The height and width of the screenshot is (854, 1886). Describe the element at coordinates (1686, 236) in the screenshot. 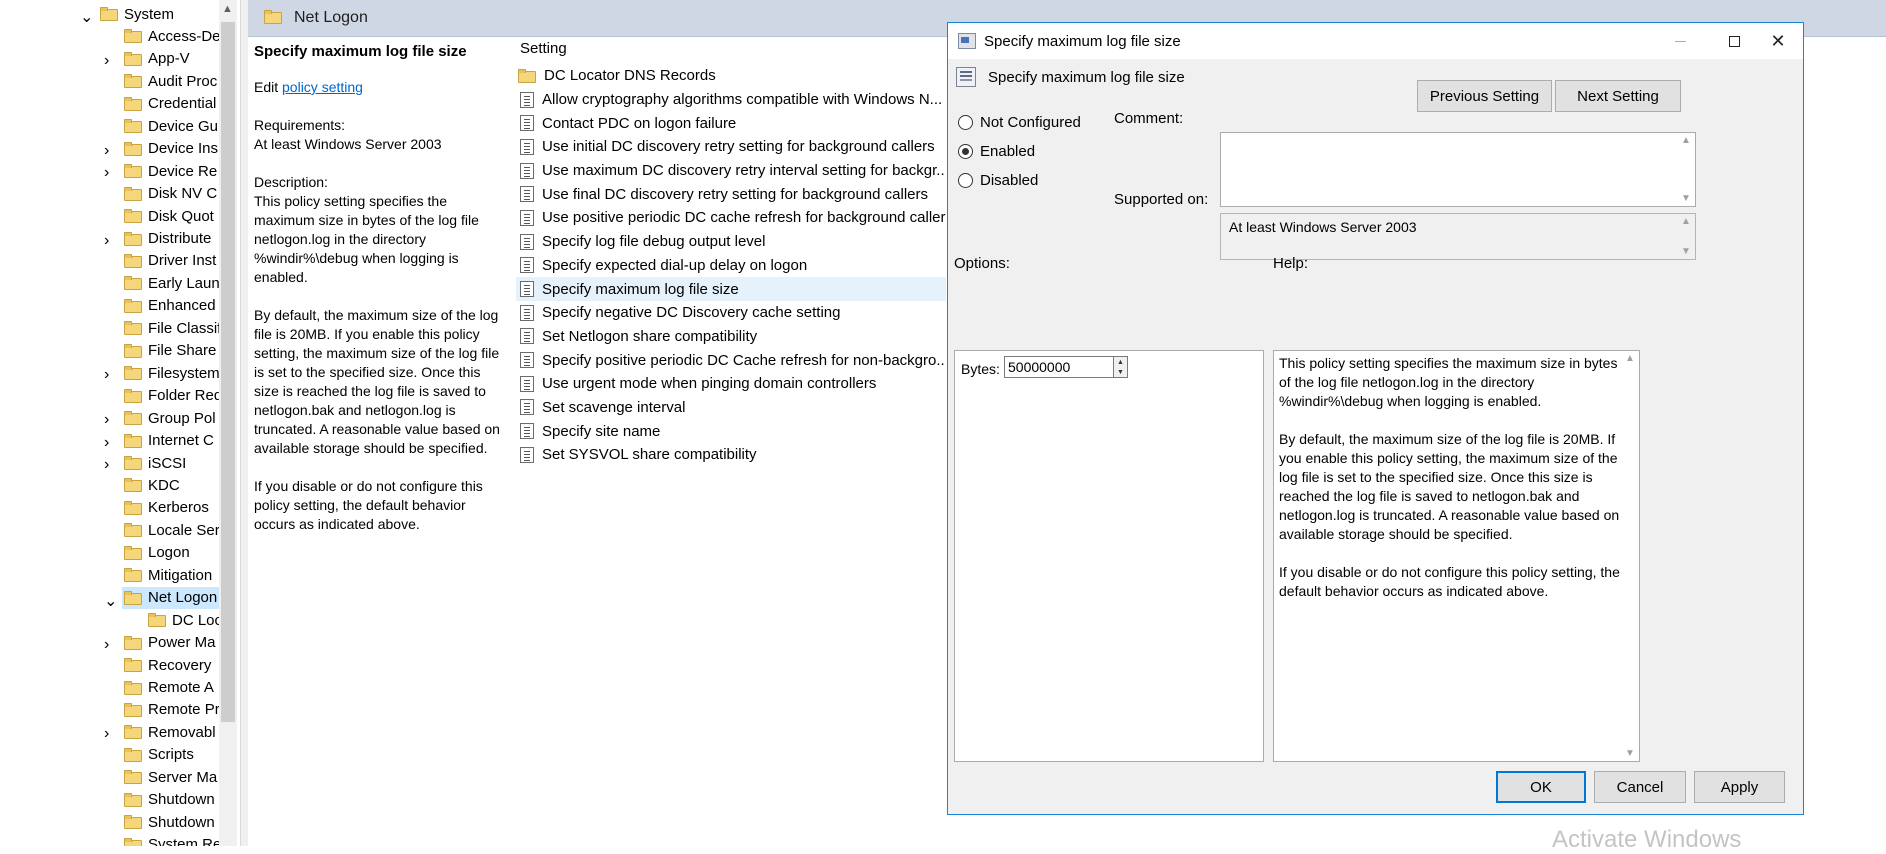

I see `supported-scrollbar: ▲ ▼` at that location.